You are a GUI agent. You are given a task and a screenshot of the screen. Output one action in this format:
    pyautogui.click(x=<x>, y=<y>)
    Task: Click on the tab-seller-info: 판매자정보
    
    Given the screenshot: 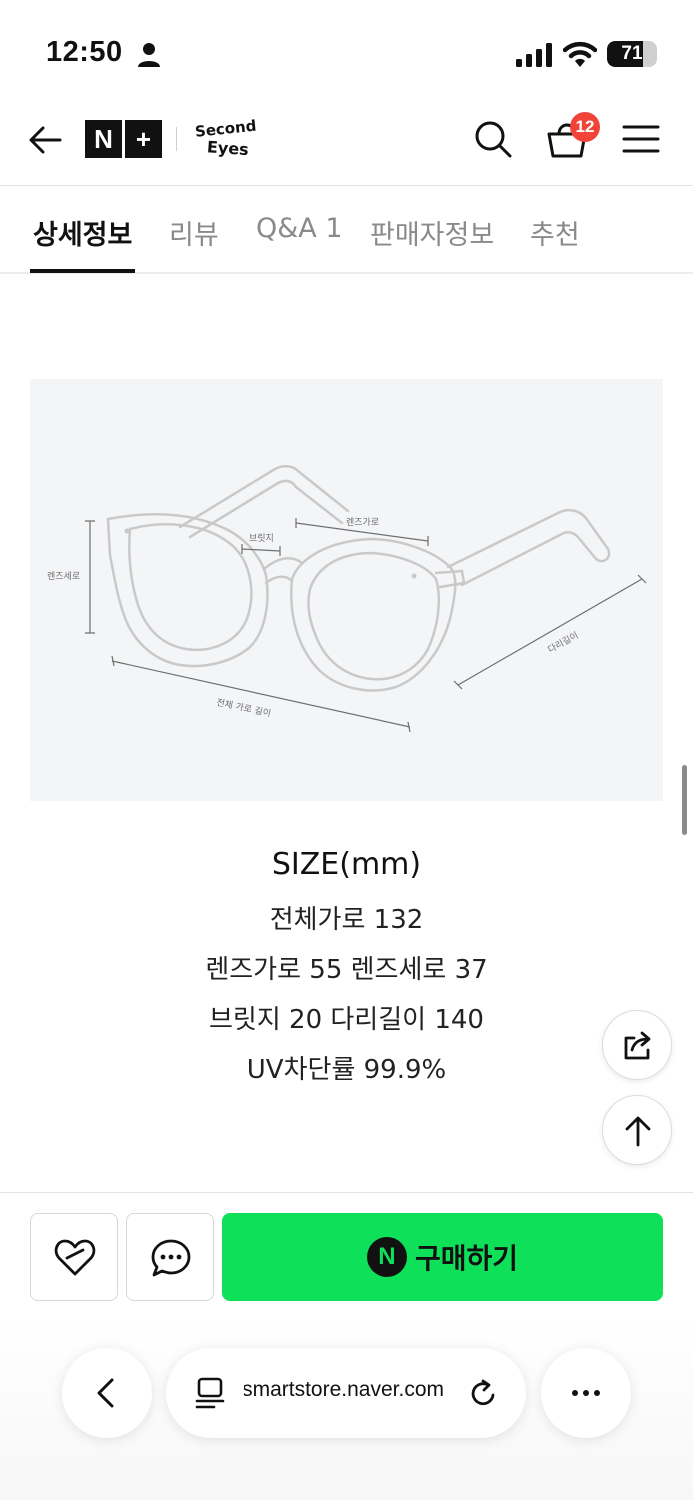 What is the action you would take?
    pyautogui.click(x=432, y=232)
    